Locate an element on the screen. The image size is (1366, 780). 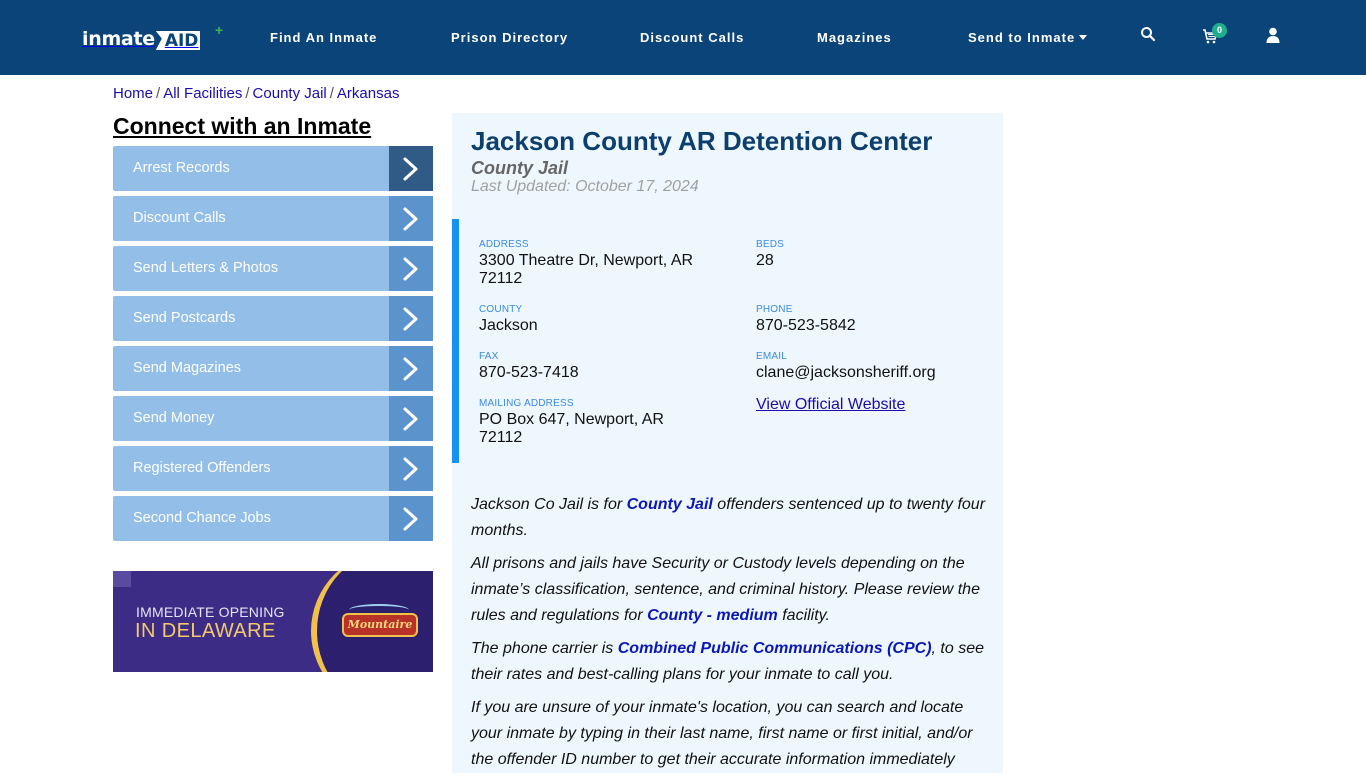
beds-value: 28 is located at coordinates (765, 260).